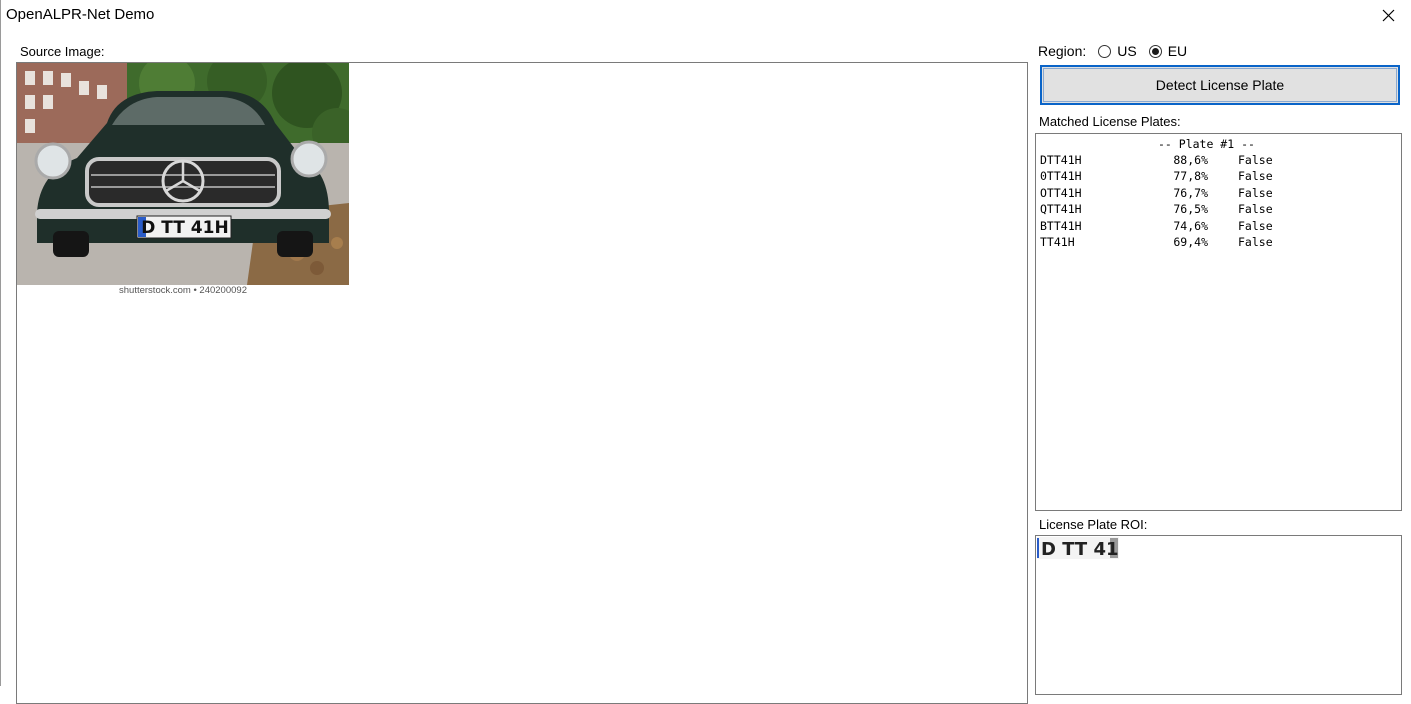 The width and height of the screenshot is (1411, 704). What do you see at coordinates (1110, 121) in the screenshot?
I see `matched-plates-label: Matched License Plates:` at bounding box center [1110, 121].